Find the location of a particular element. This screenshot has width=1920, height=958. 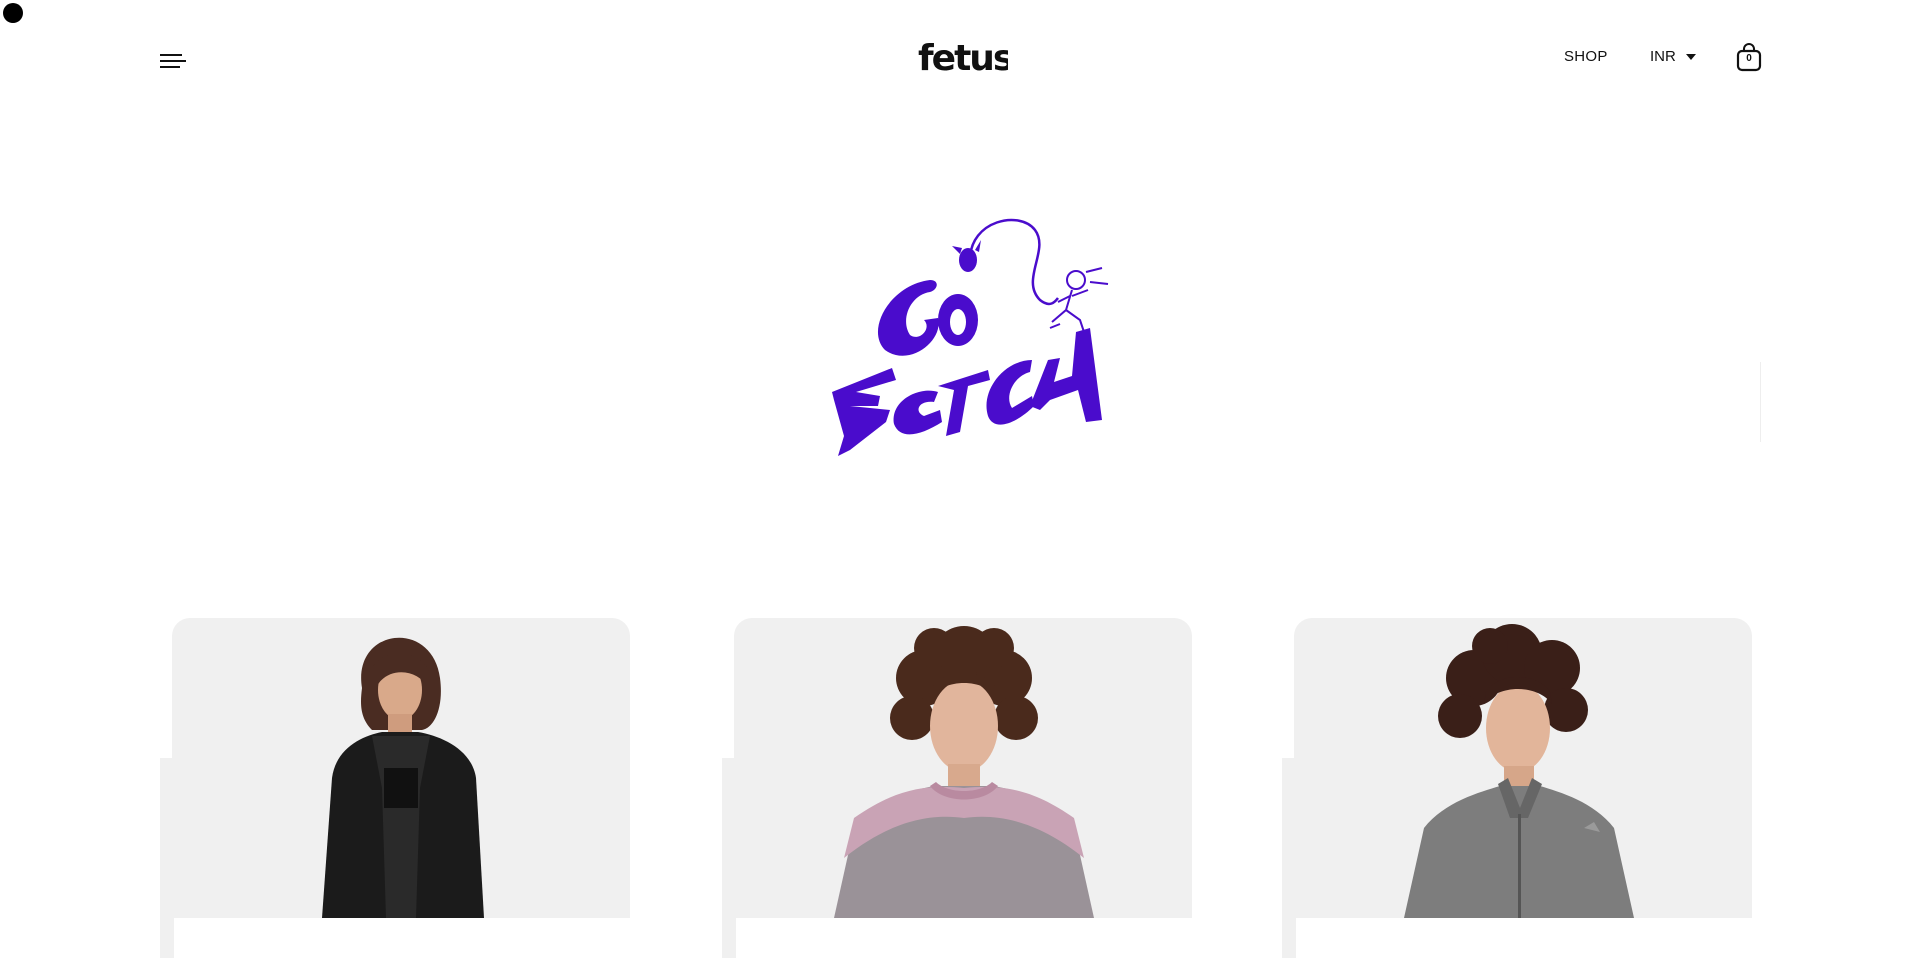

site-header: fetus SHOP INR 0 is located at coordinates (960, 60).